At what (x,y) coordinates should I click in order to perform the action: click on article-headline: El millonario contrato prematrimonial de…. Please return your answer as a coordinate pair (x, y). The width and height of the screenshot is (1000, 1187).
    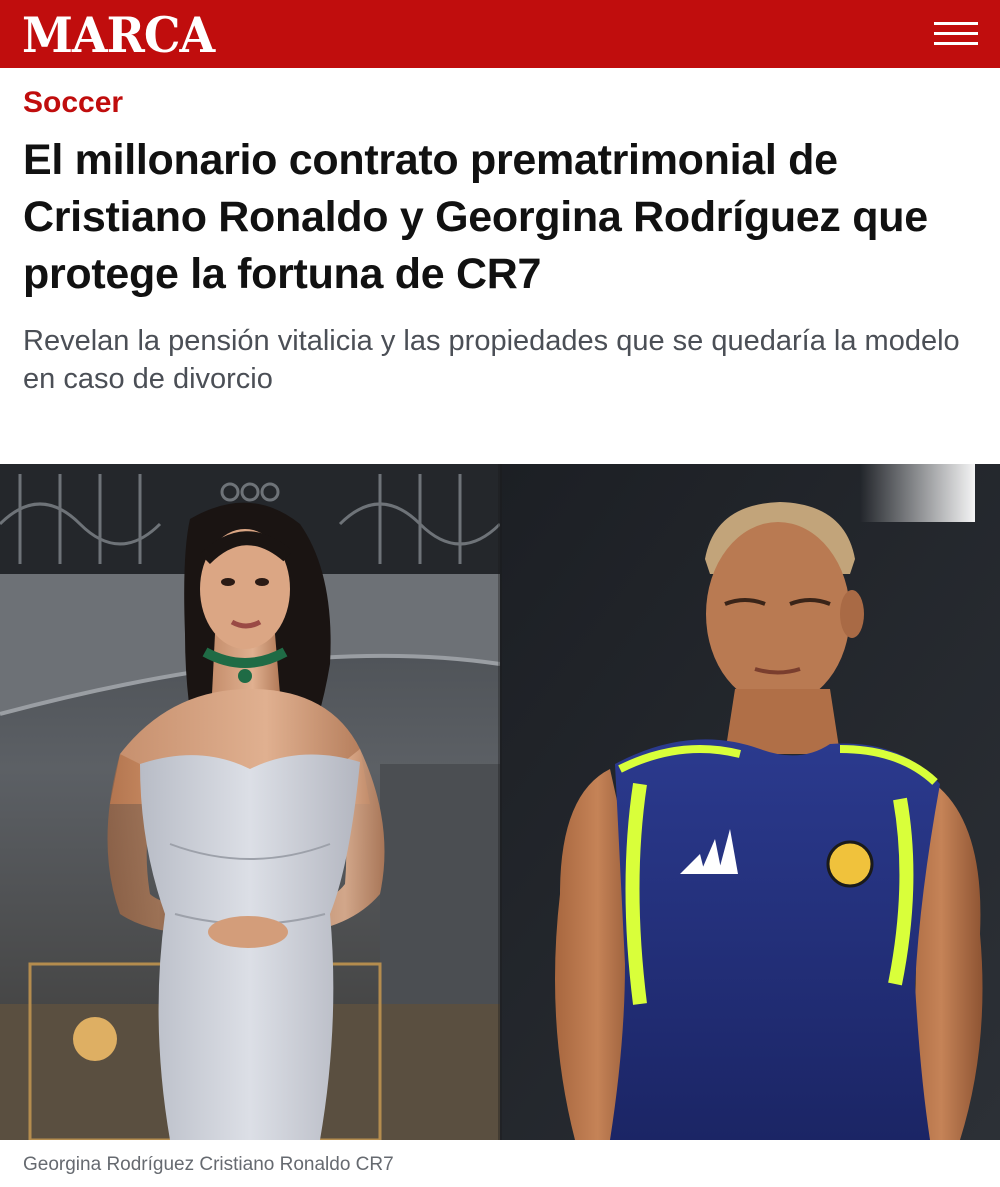
    Looking at the image, I should click on (475, 217).